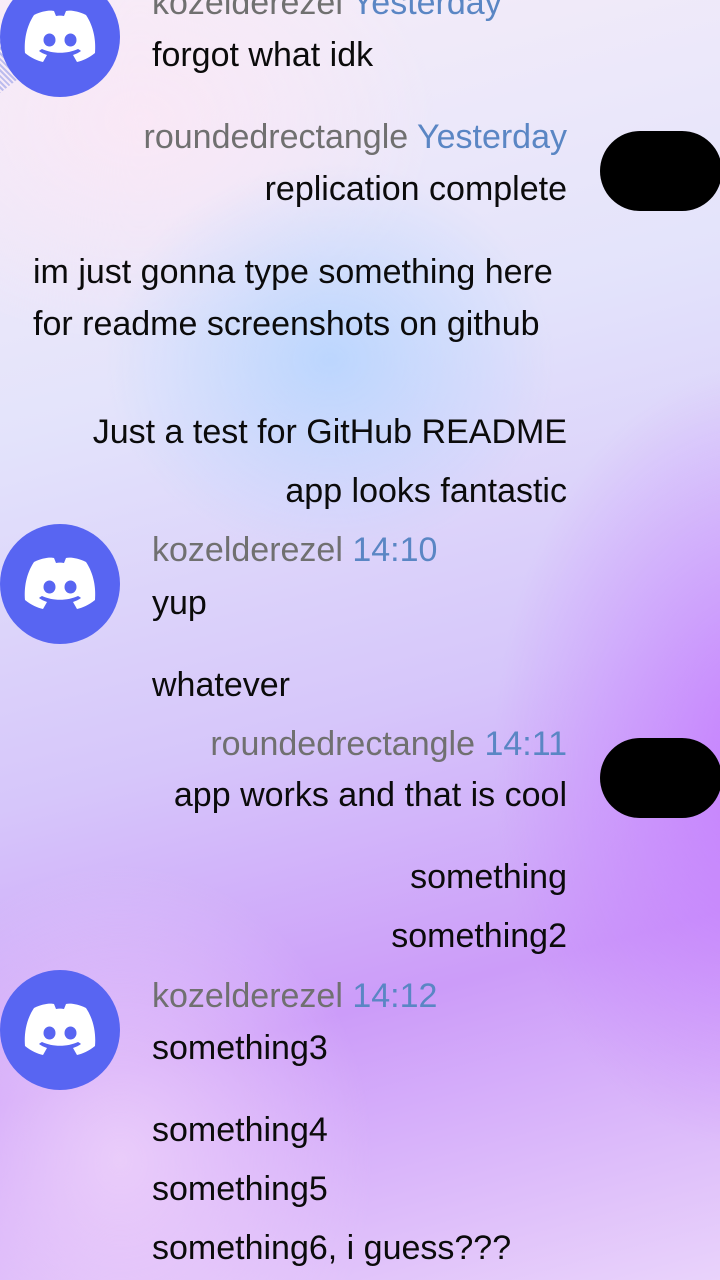 This screenshot has height=1280, width=720. I want to click on message-text: something5, so click(240, 1189).